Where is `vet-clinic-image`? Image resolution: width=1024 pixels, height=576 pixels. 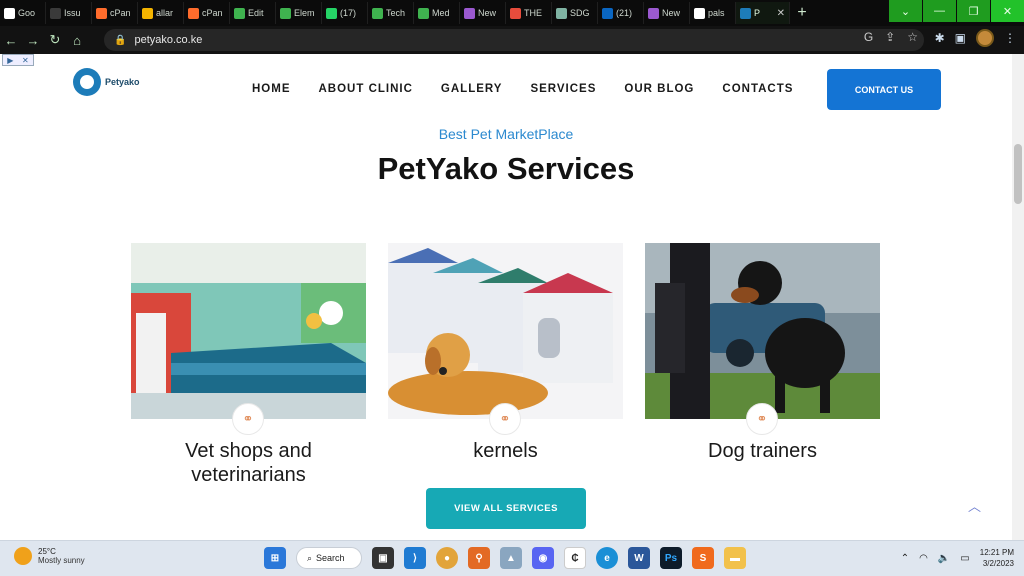 vet-clinic-image is located at coordinates (248, 331).